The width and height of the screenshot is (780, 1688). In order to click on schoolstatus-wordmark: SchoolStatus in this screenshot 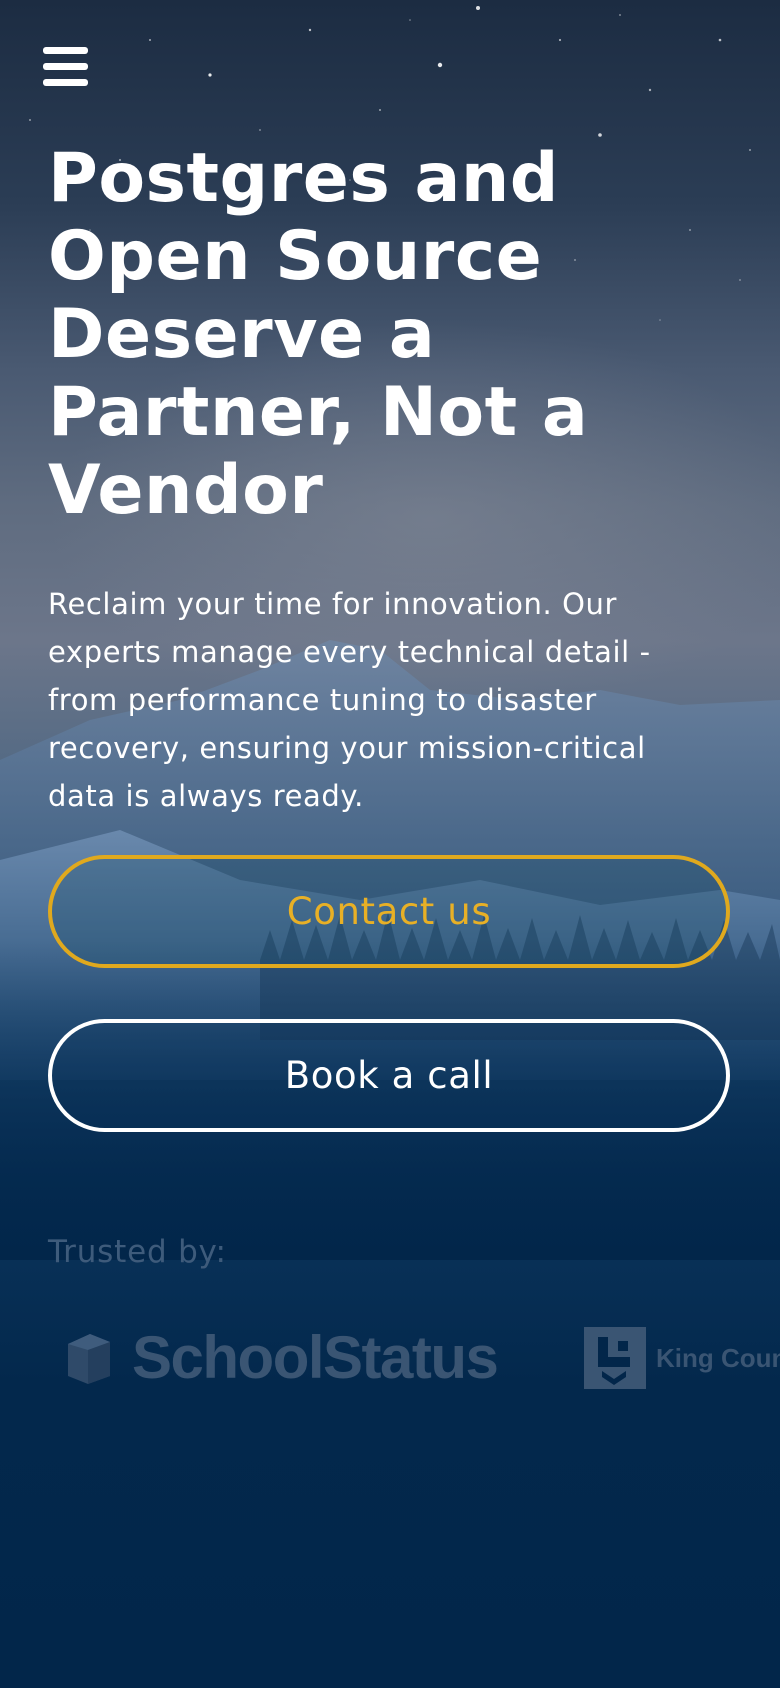, I will do `click(315, 1357)`.